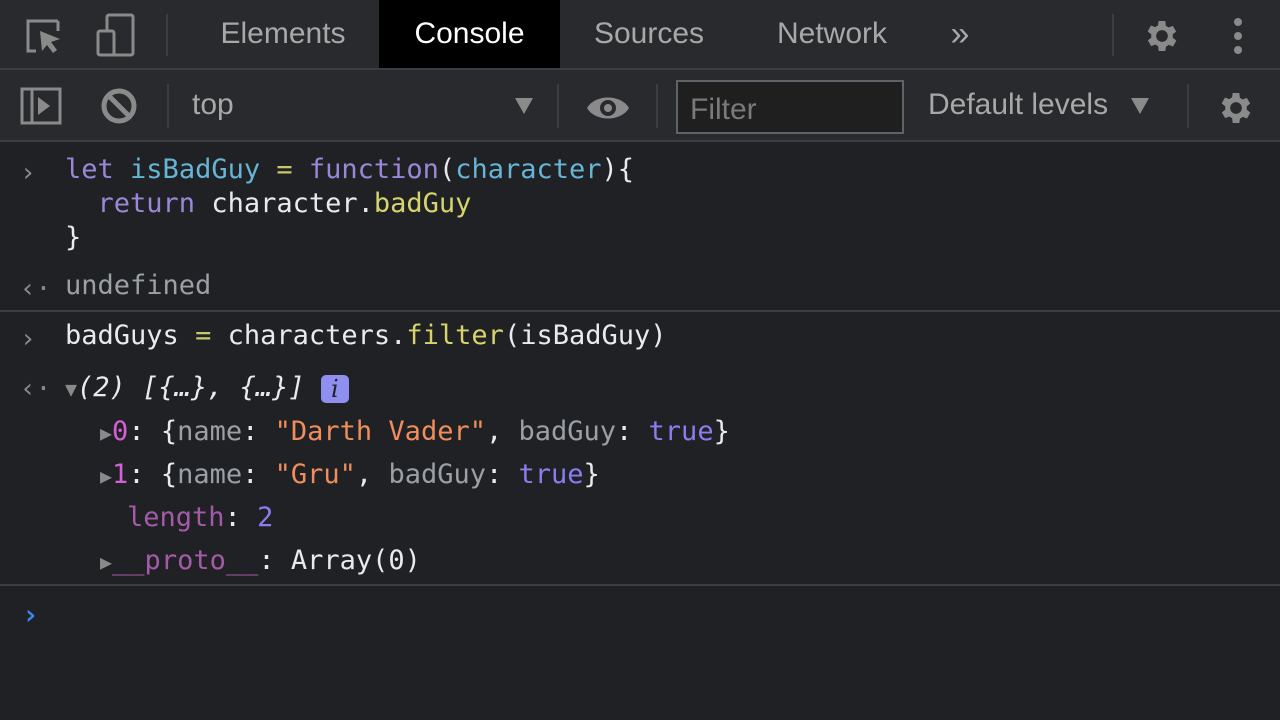 The width and height of the screenshot is (1280, 720). I want to click on property: badGuy, so click(422, 203).